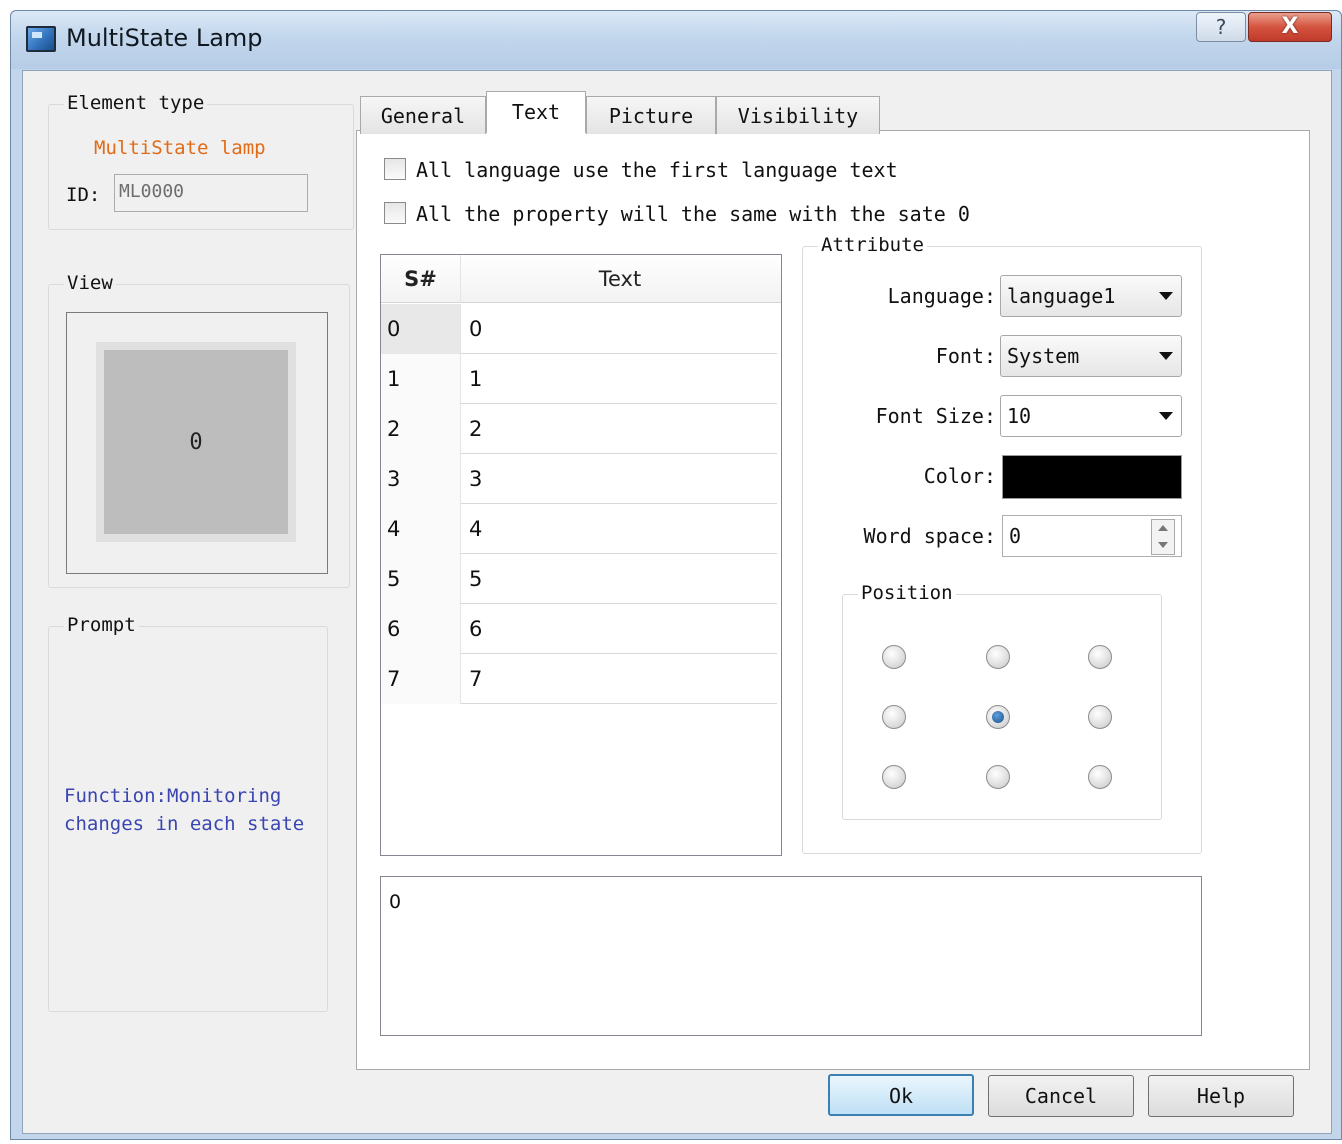 Image resolution: width=1342 pixels, height=1144 pixels. Describe the element at coordinates (211, 193) in the screenshot. I see `id-field: ML0000` at that location.